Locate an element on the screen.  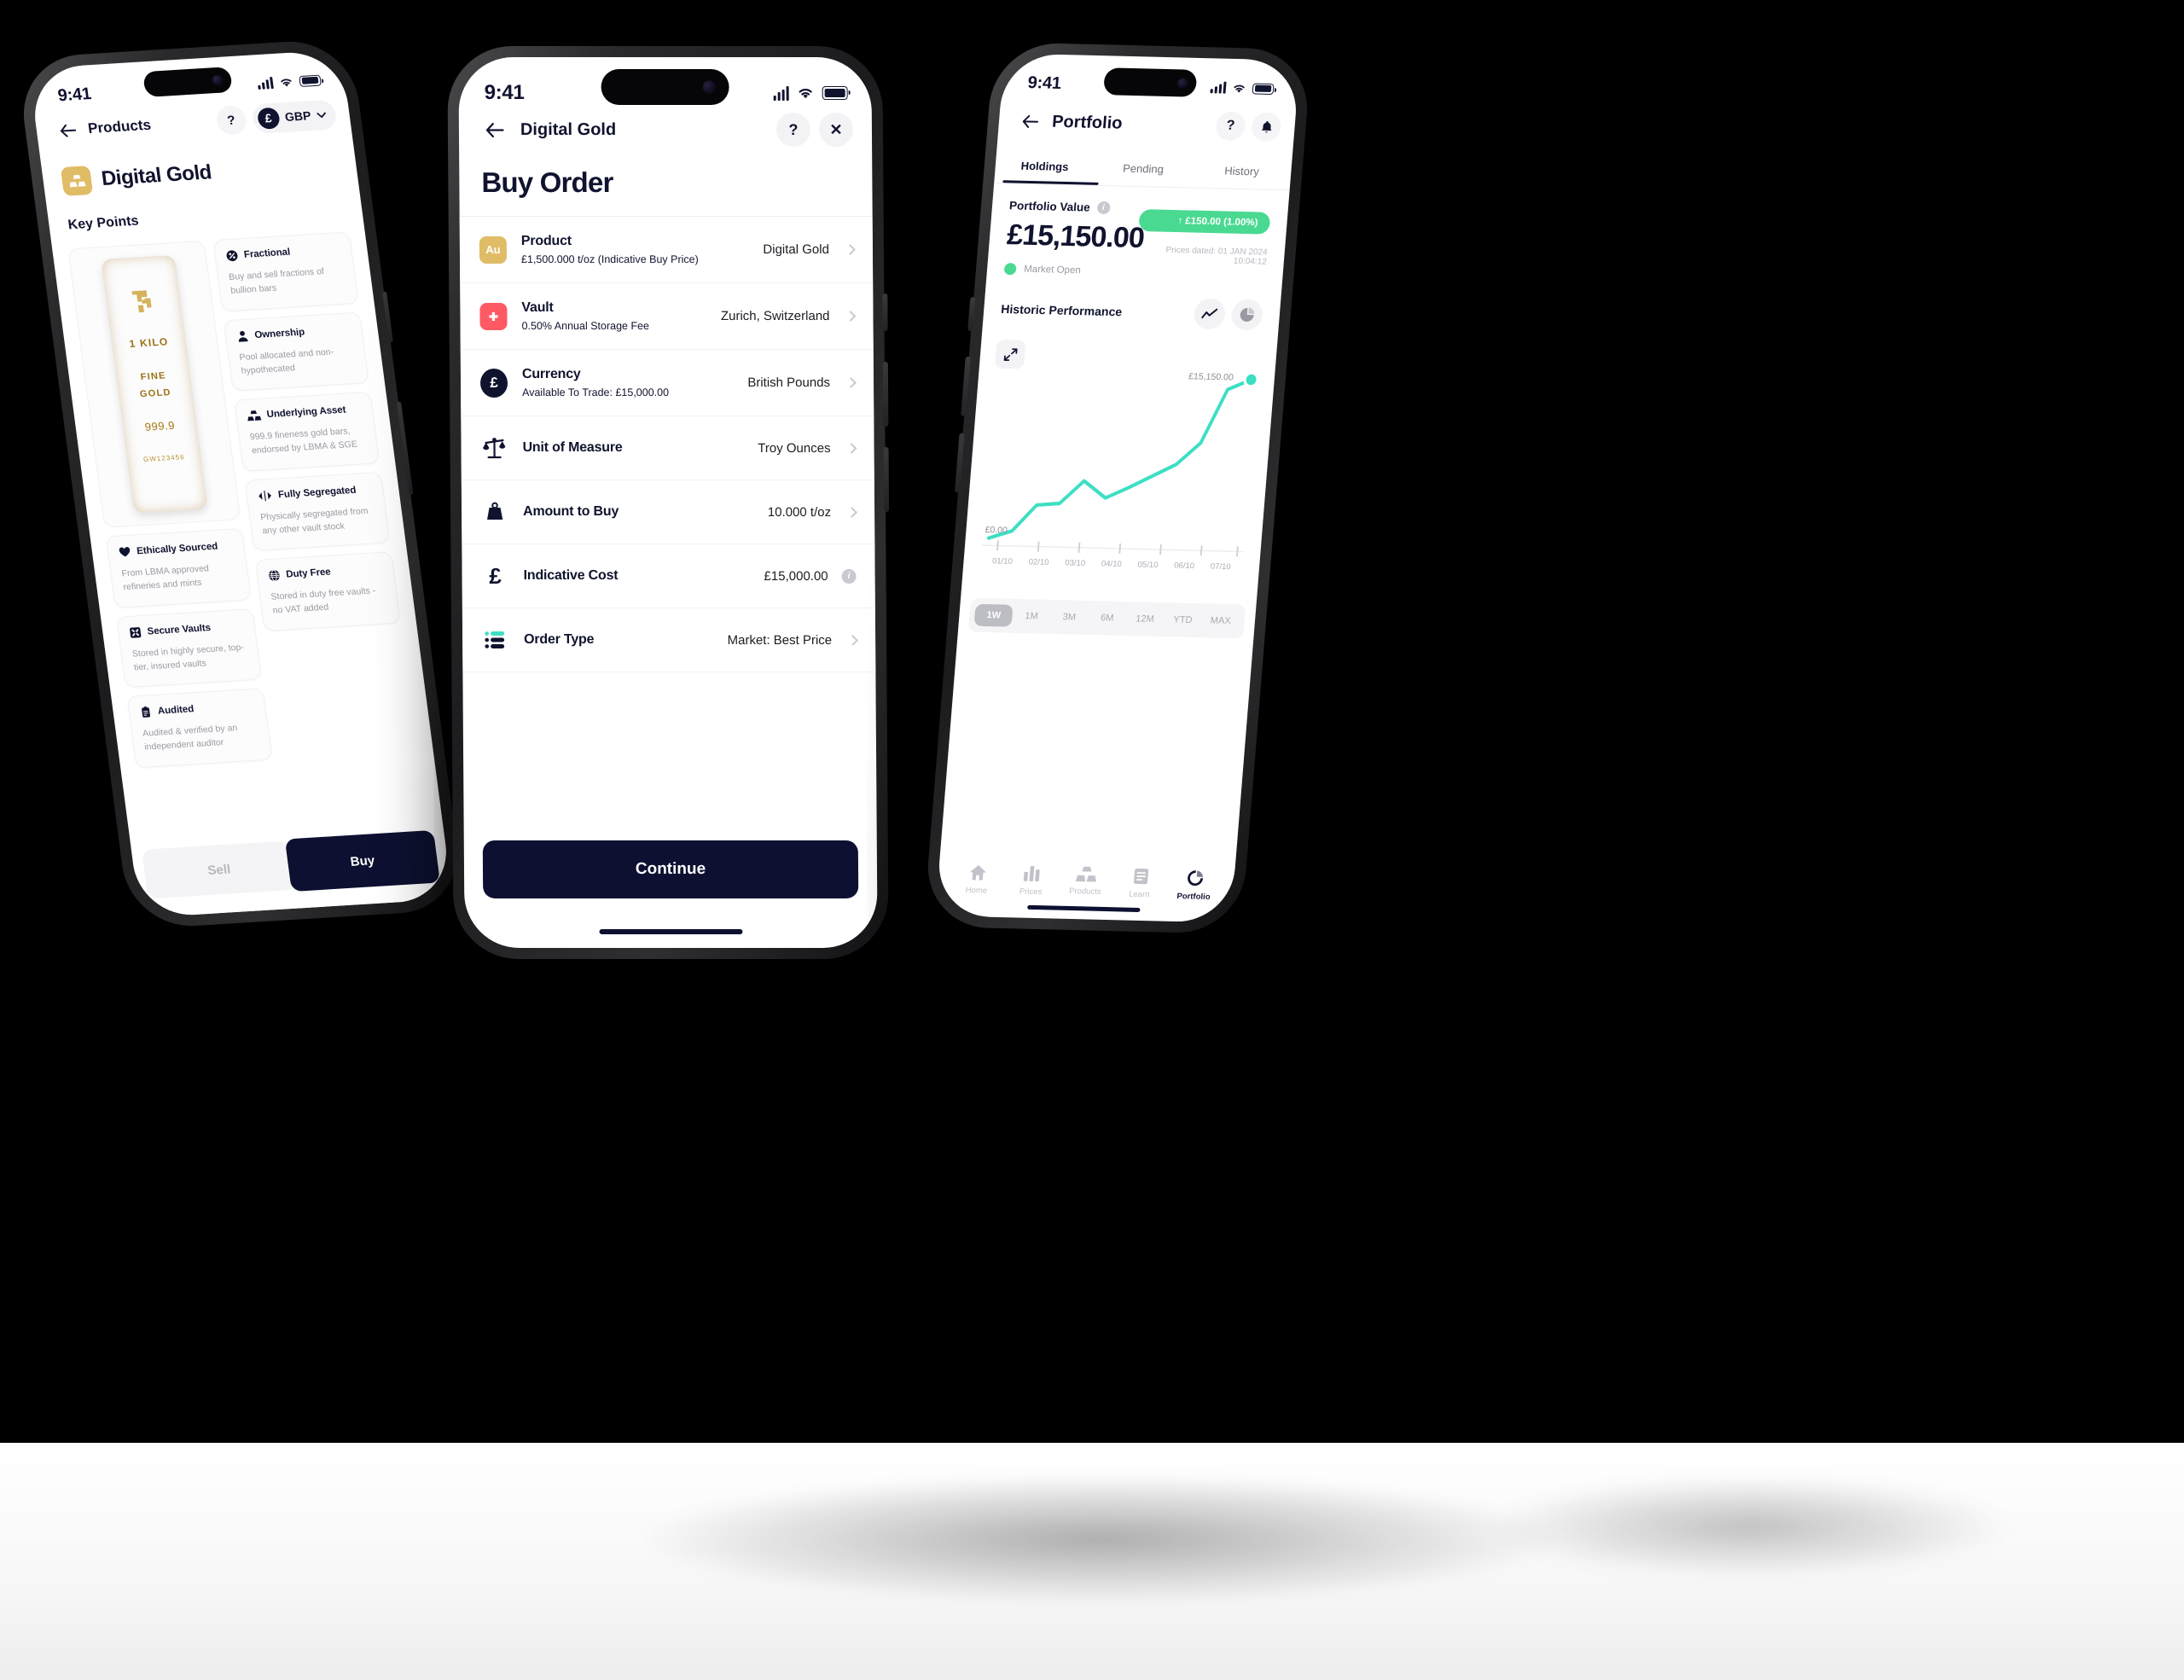
chart-baseline-label: £0.00 is located at coordinates (997, 530).